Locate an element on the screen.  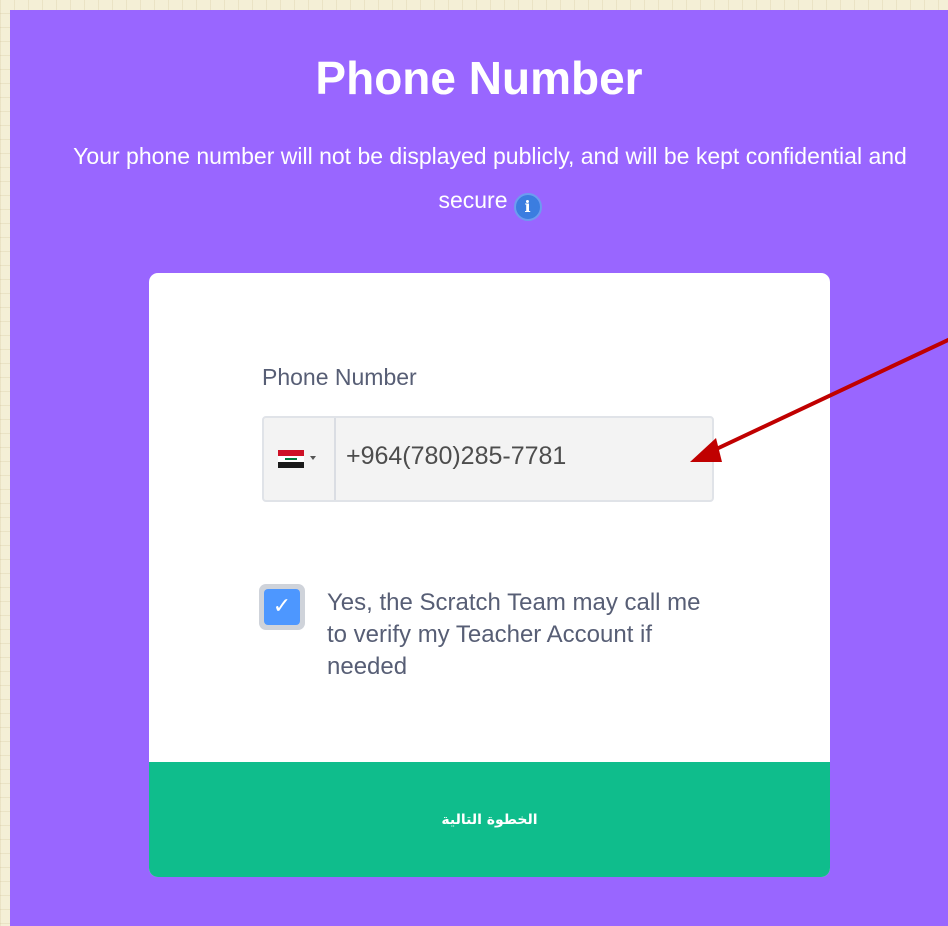
phone-number-label: Phone Number is located at coordinates (339, 377).